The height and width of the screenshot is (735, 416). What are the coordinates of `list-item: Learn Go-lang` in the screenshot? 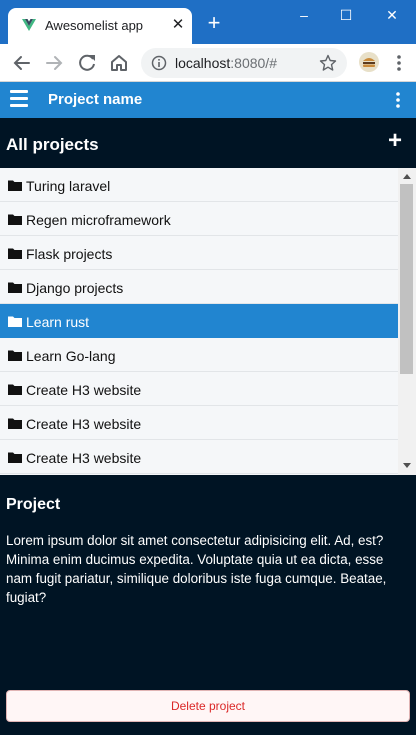 It's located at (199, 355).